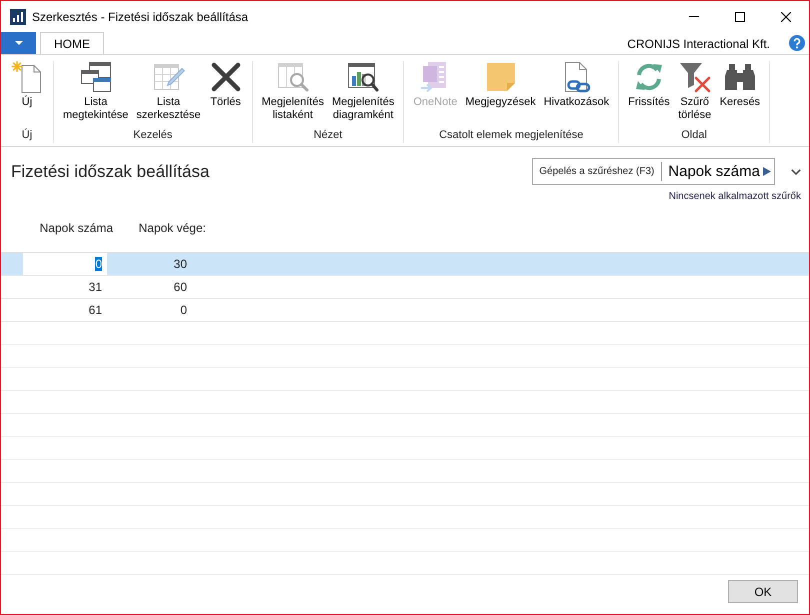  What do you see at coordinates (183, 310) in the screenshot?
I see `table-cell-text: 0` at bounding box center [183, 310].